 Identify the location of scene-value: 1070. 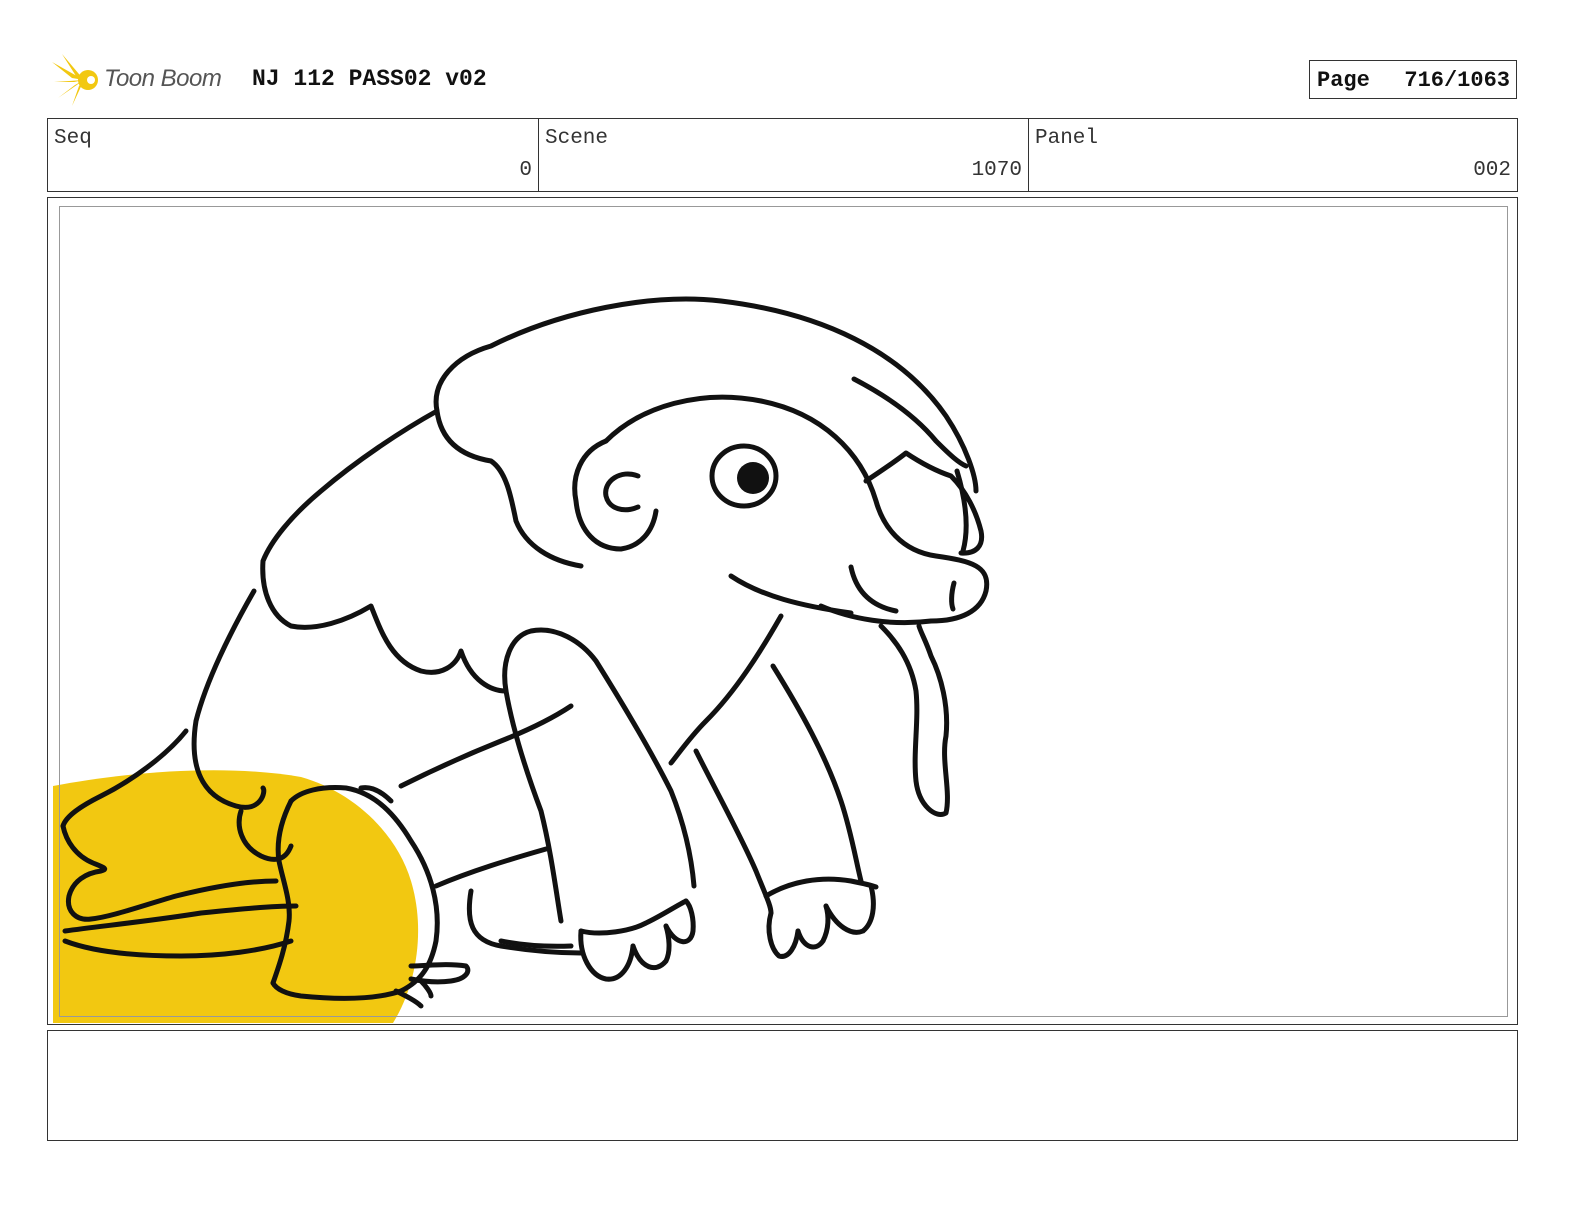
(996, 170).